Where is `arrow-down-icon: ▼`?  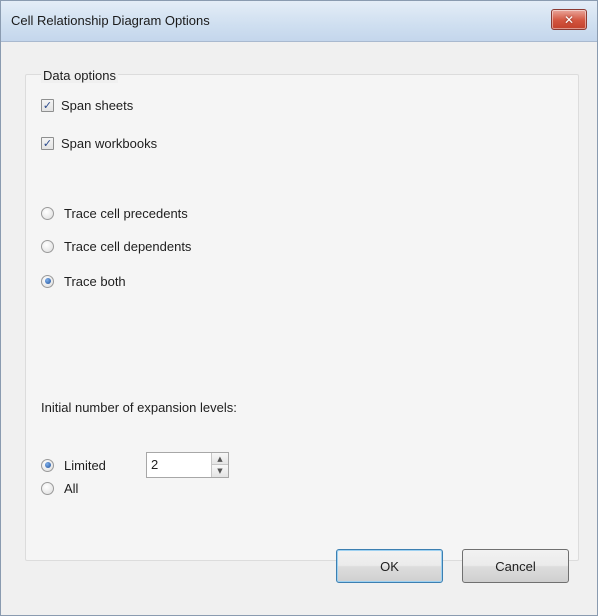
arrow-down-icon: ▼ is located at coordinates (220, 471).